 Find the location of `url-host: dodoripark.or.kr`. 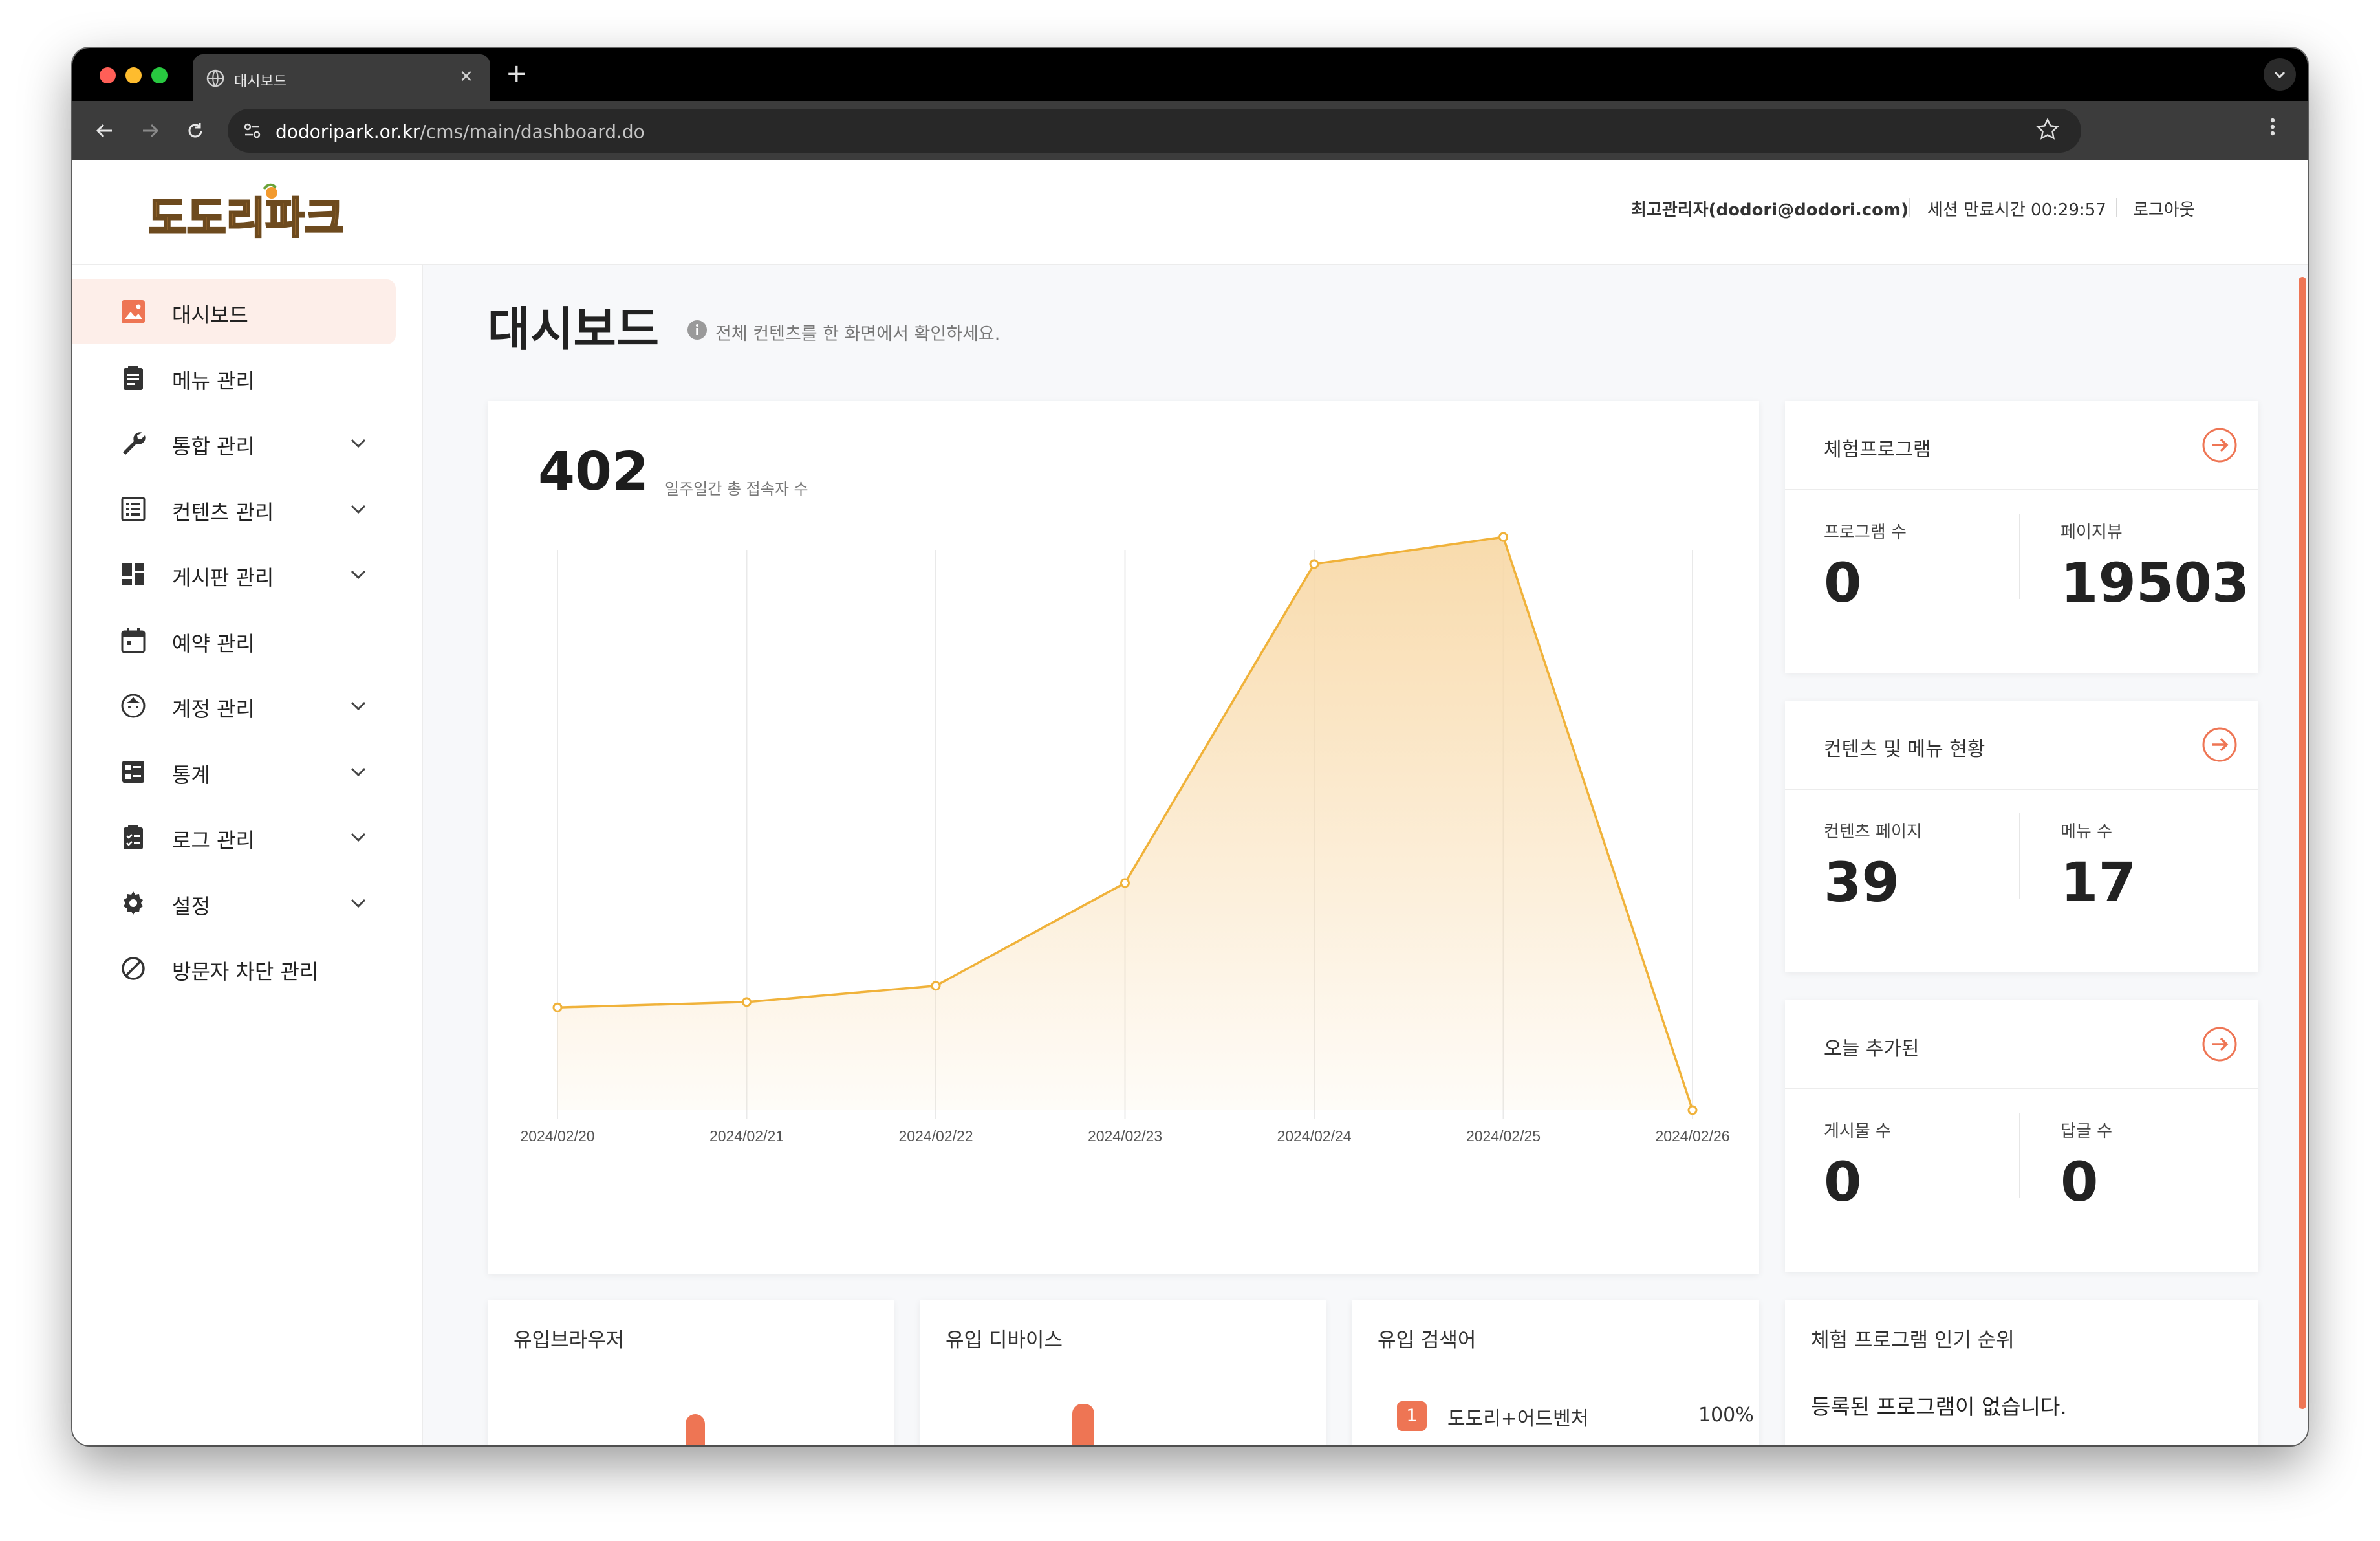

url-host: dodoripark.or.kr is located at coordinates (348, 131).